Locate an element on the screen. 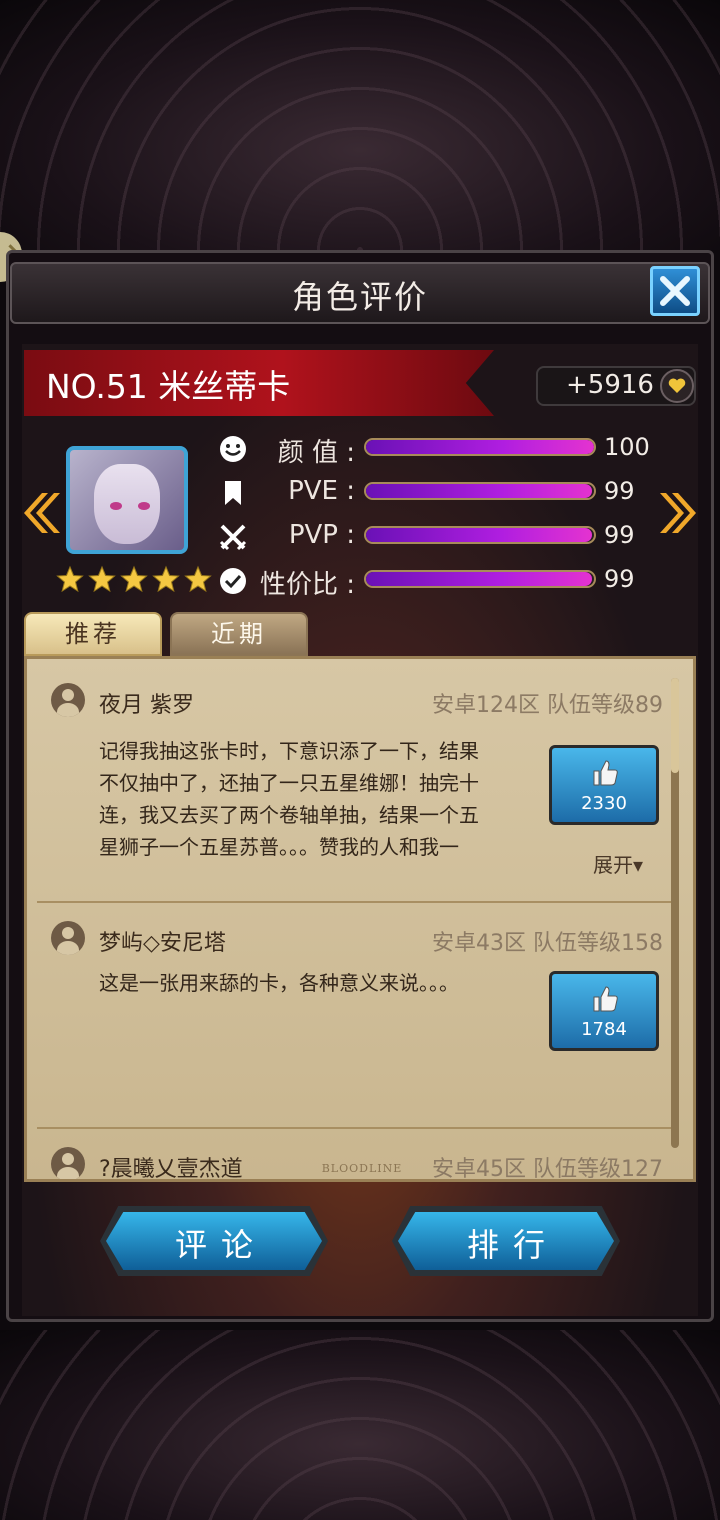 The image size is (720, 1520). comment-user-meta: 安卓45区 队伍等级127 is located at coordinates (547, 1169).